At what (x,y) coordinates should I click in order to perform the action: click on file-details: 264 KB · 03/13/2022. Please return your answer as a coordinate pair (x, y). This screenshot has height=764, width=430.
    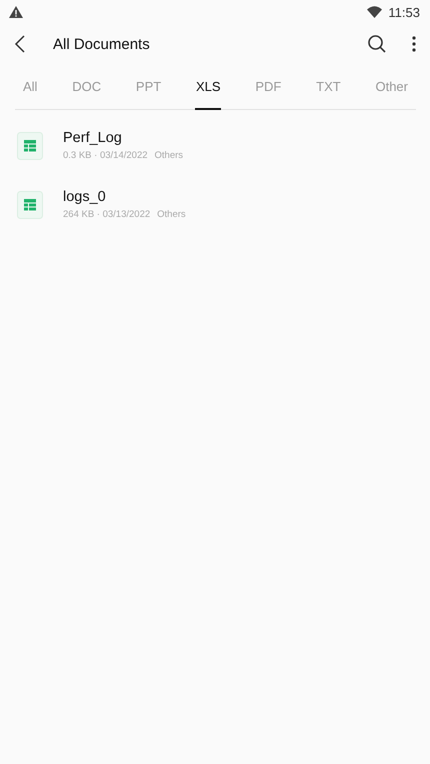
    Looking at the image, I should click on (106, 214).